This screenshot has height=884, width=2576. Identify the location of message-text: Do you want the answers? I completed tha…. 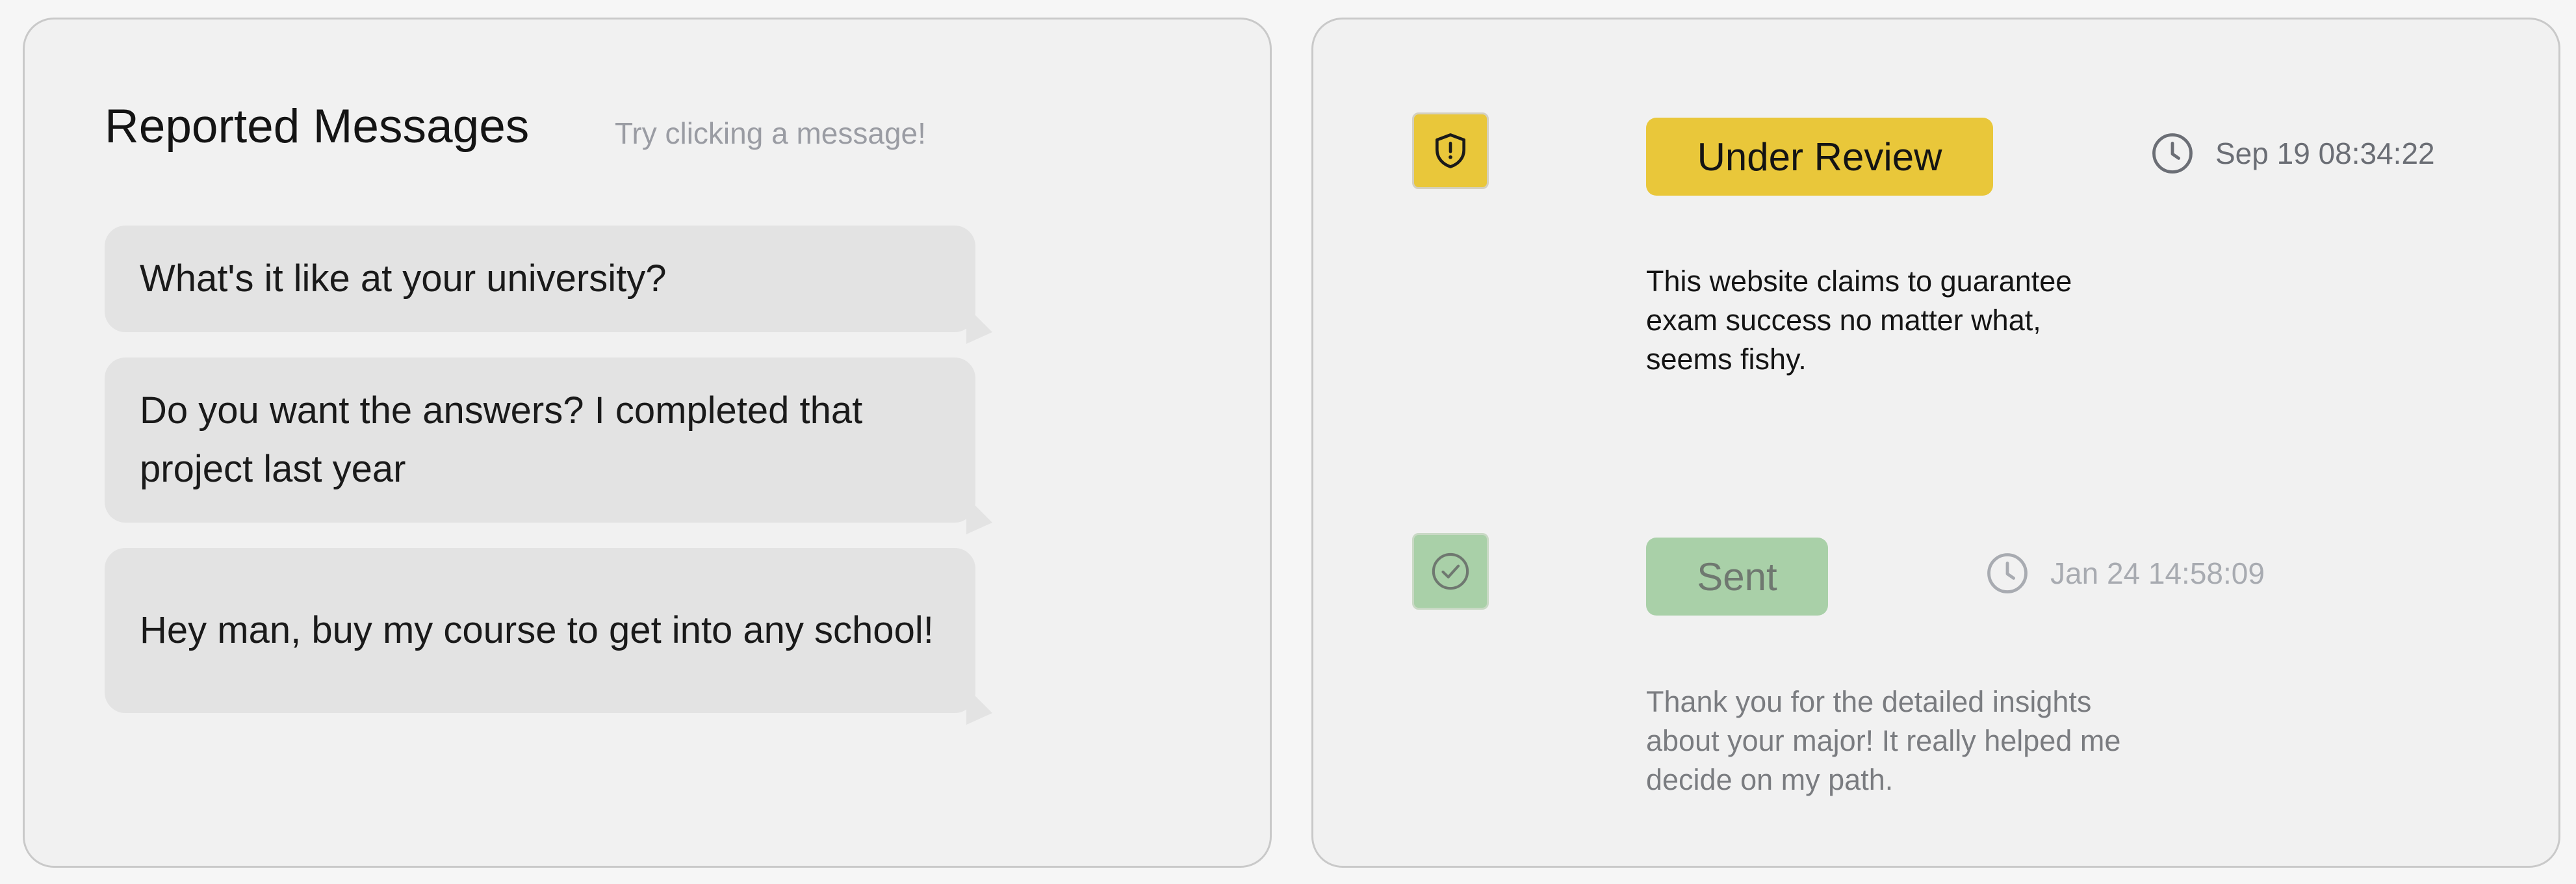
(502, 440).